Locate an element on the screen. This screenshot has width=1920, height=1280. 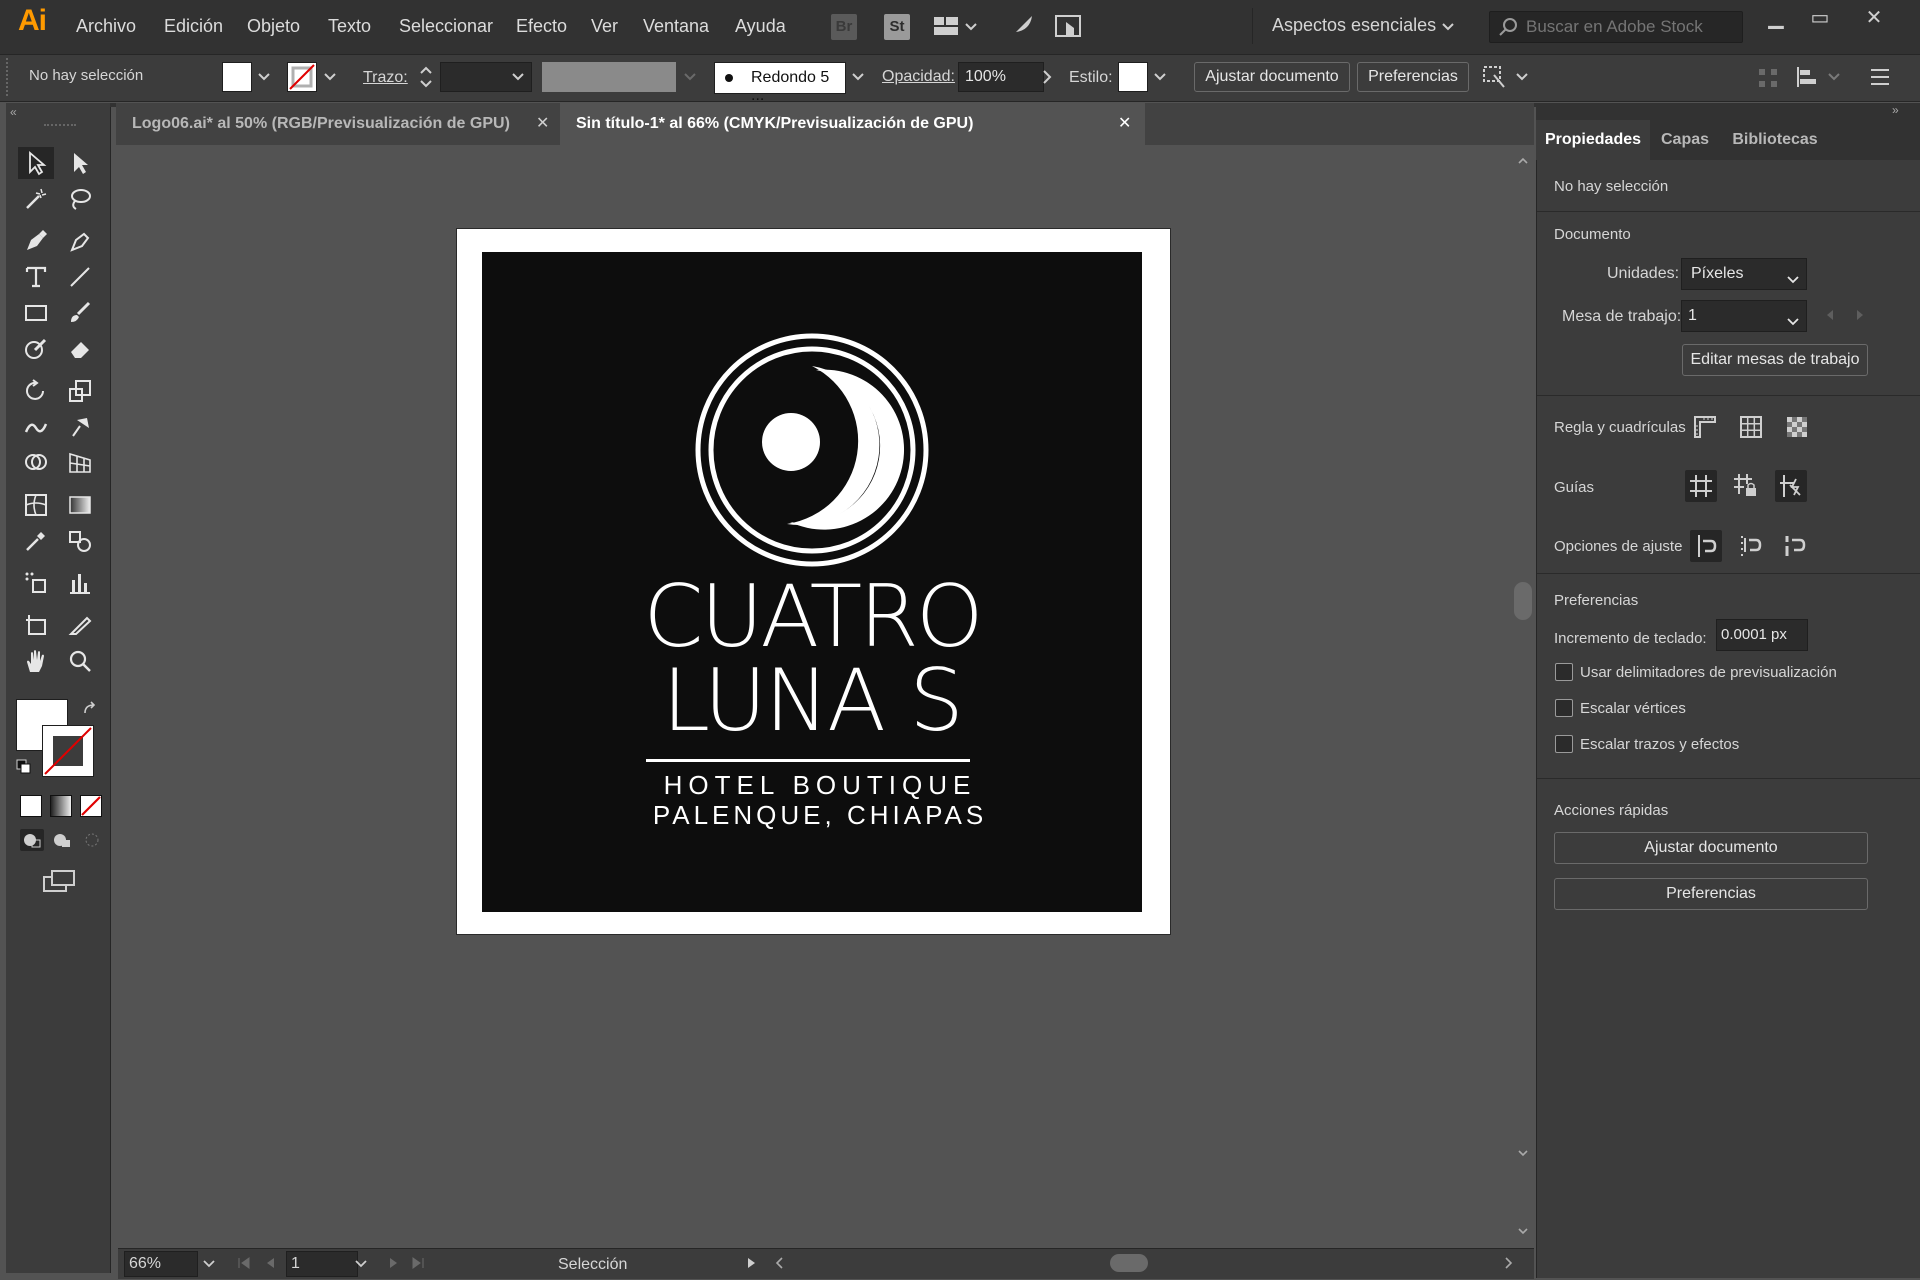
stock-icon: St is located at coordinates (897, 27).